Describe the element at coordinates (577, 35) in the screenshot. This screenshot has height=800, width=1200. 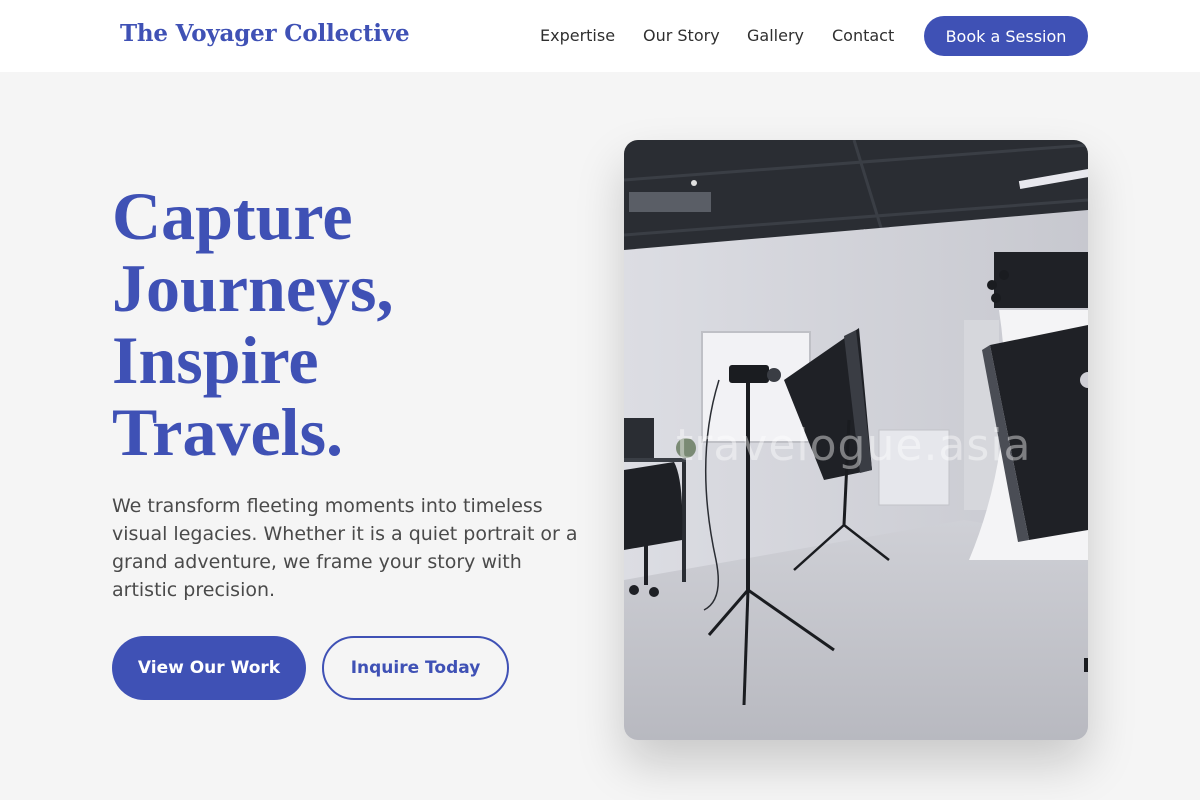
I see `nav-link-expertise: Expertise` at that location.